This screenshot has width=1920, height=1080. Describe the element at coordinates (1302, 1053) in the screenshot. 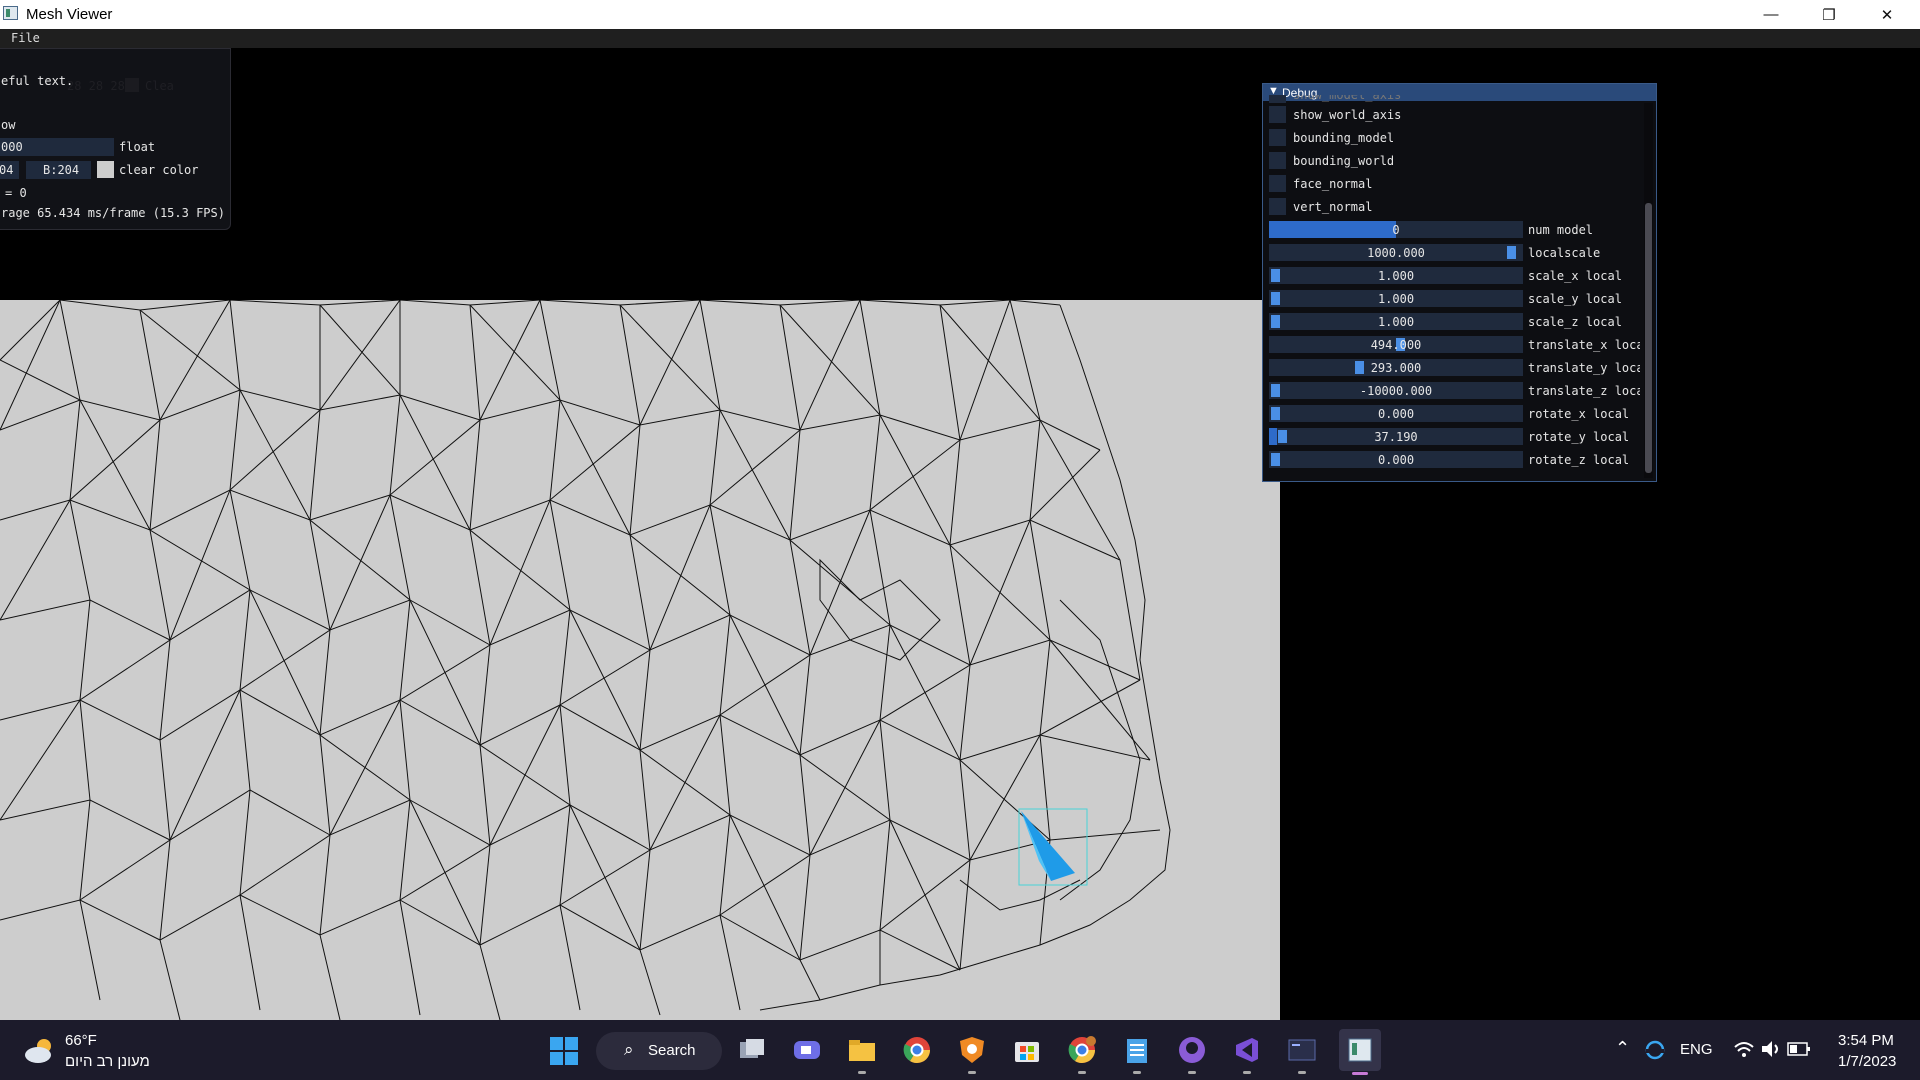

I see `terminal-icon` at that location.